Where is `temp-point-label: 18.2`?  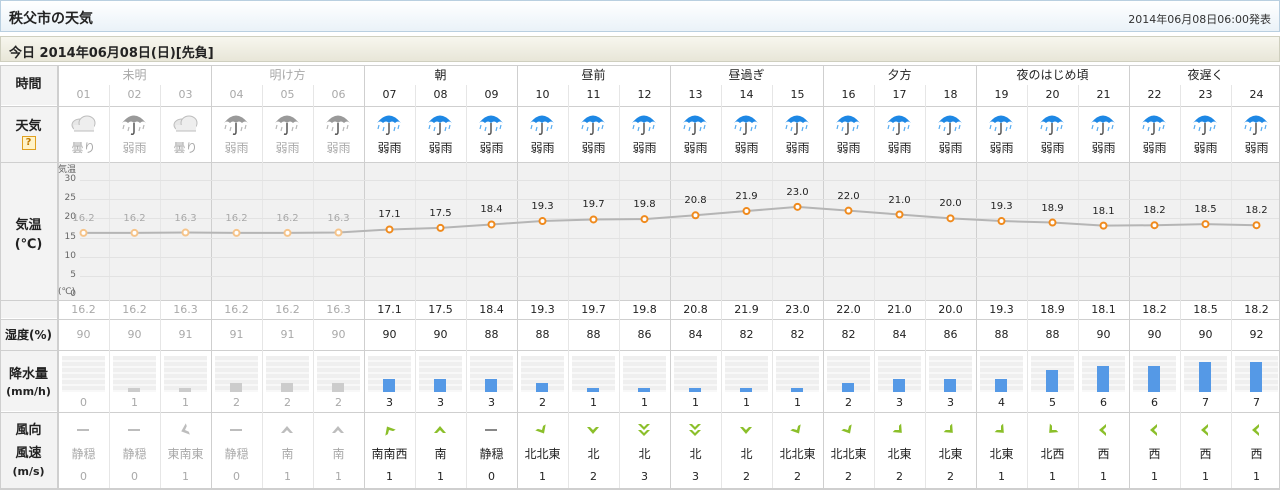 temp-point-label: 18.2 is located at coordinates (1154, 211).